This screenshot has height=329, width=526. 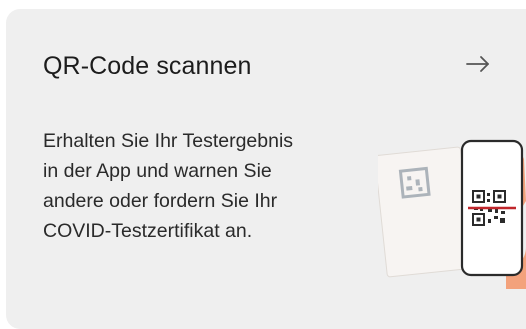 What do you see at coordinates (147, 66) in the screenshot?
I see `card-title: QR-Code scannen` at bounding box center [147, 66].